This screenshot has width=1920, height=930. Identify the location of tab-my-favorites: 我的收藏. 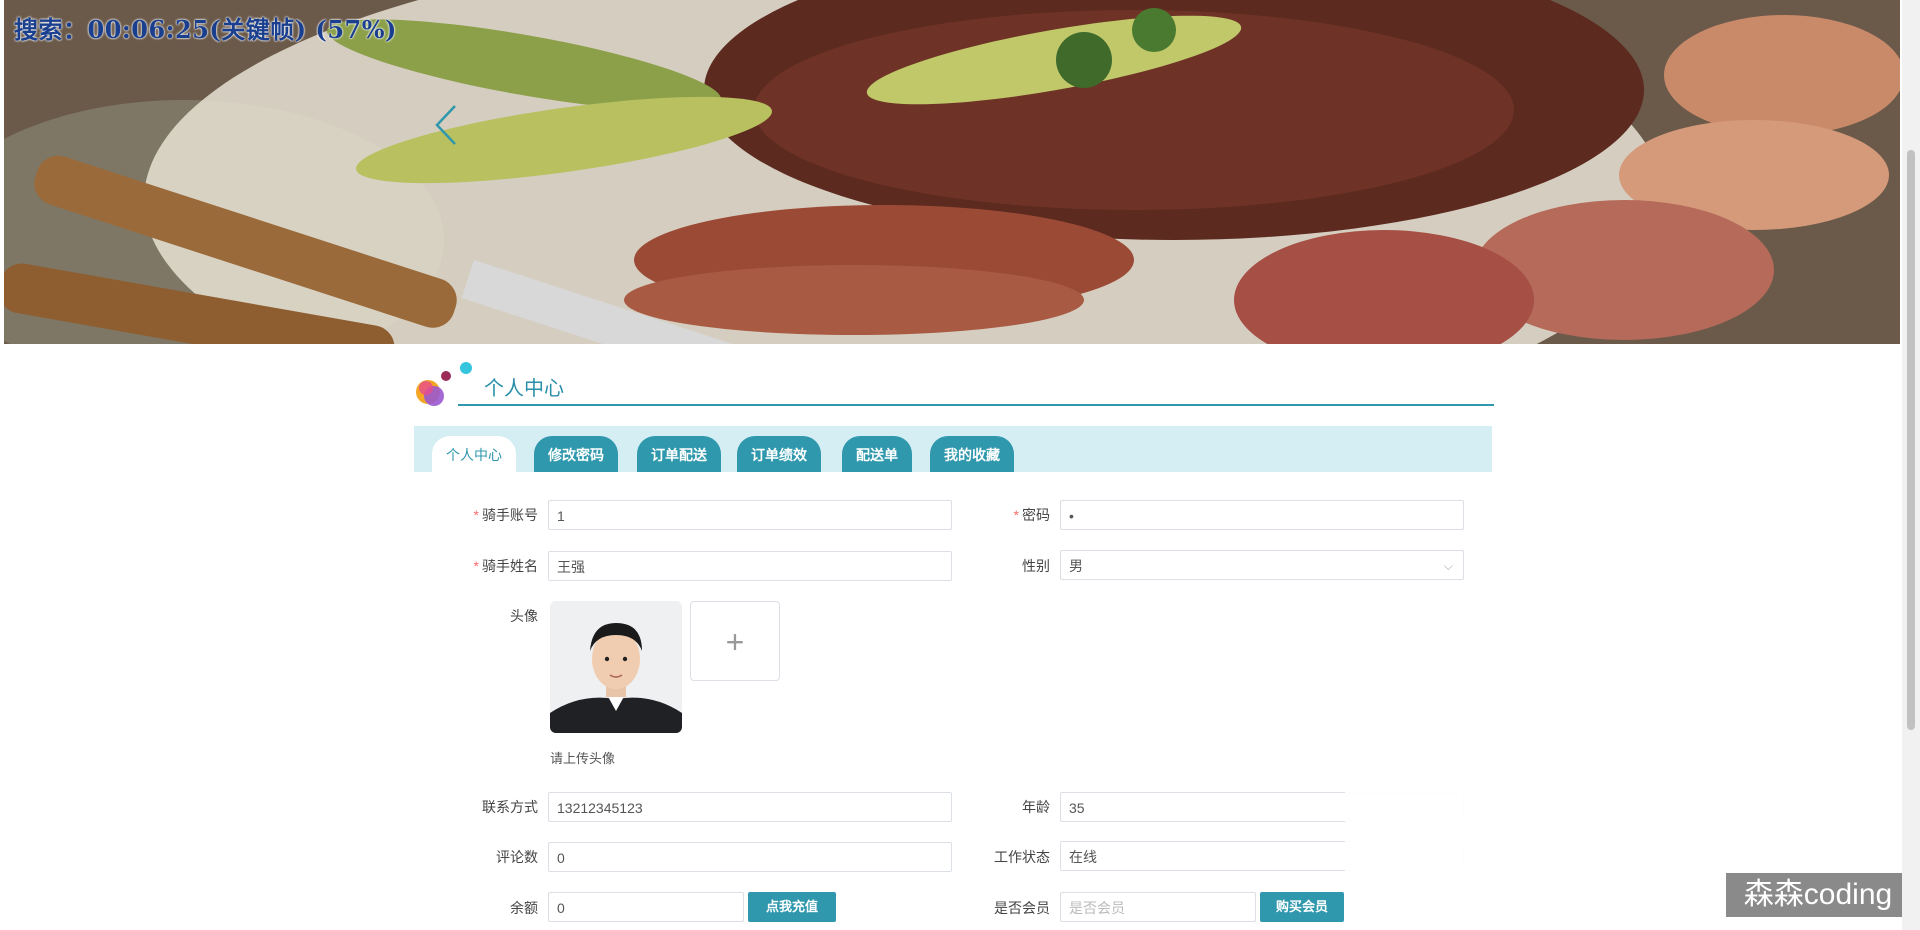
(972, 454).